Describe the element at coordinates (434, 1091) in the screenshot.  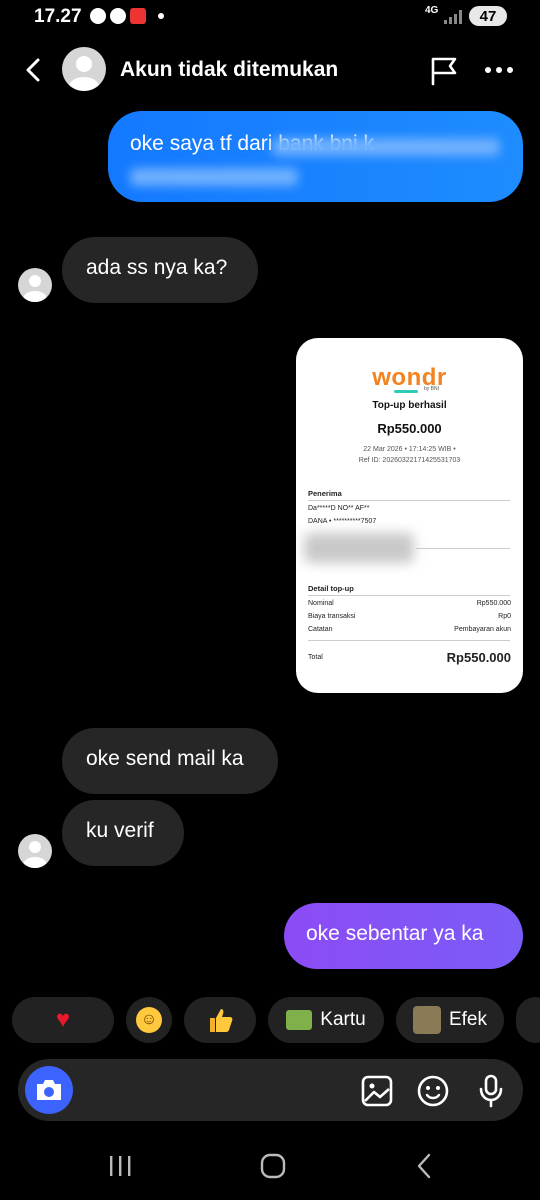
I see `sticker-icon` at that location.